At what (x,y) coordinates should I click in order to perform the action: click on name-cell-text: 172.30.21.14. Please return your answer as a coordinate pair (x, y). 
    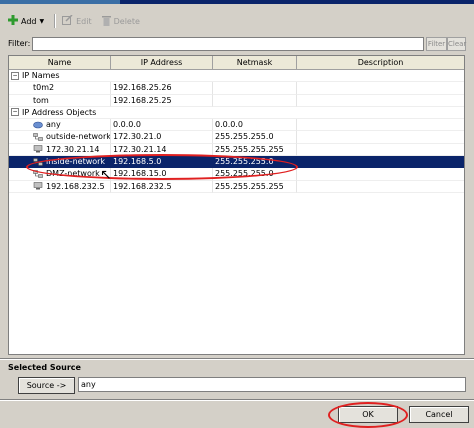
    Looking at the image, I should click on (73, 149).